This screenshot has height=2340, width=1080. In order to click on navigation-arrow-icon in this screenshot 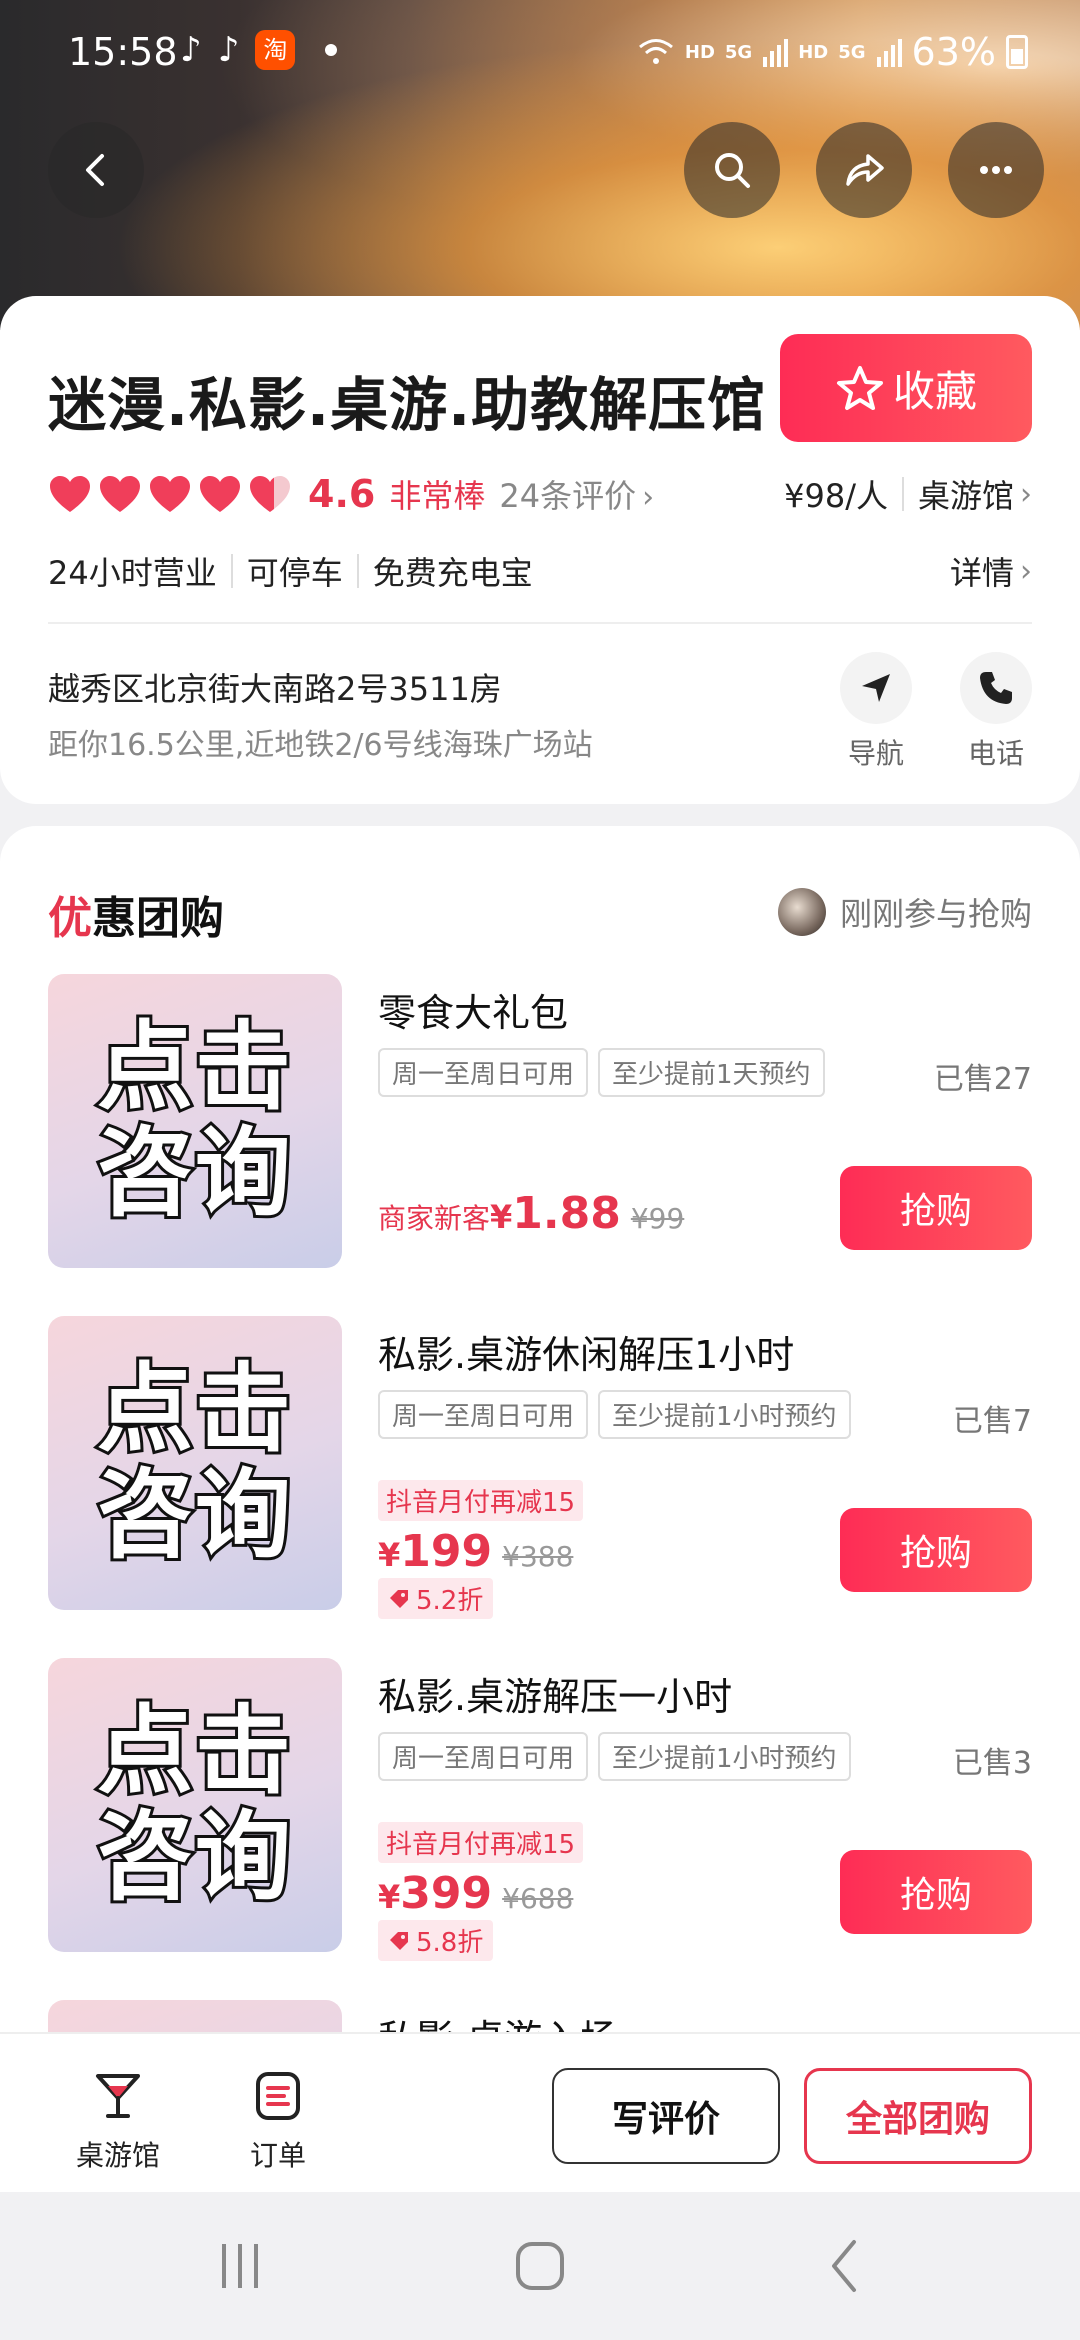, I will do `click(876, 688)`.